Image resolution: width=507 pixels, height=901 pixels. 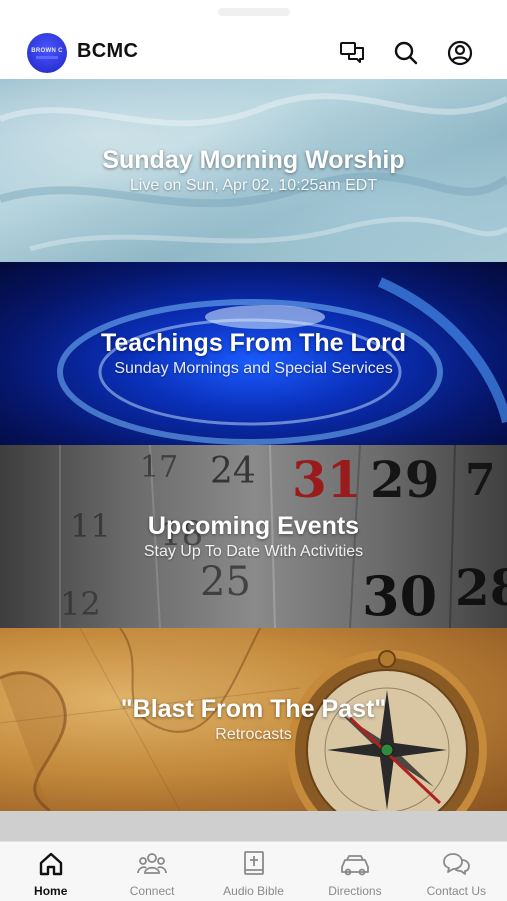 I want to click on chat-icon, so click(x=352, y=53).